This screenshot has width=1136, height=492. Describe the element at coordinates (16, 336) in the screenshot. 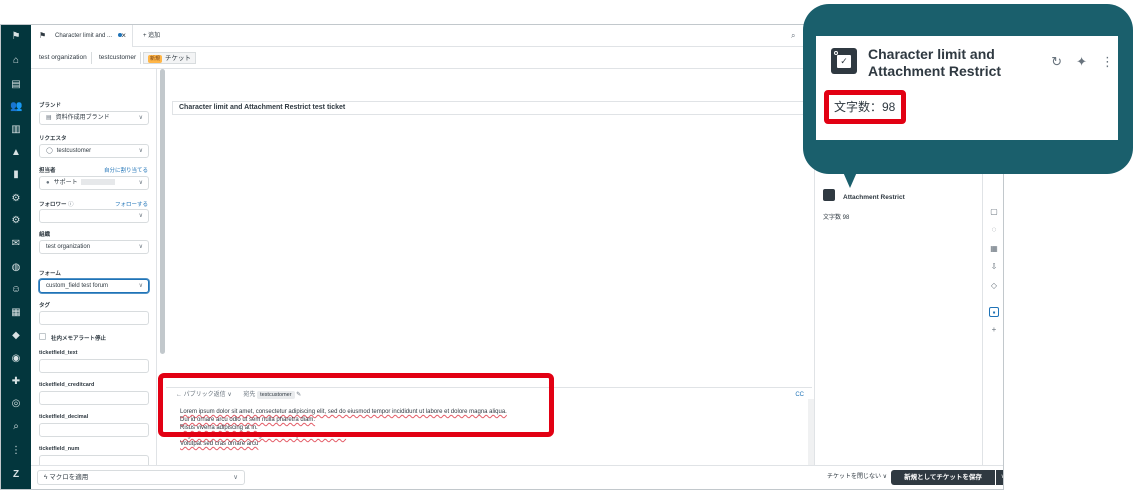

I see `cube-icon: ◆` at that location.